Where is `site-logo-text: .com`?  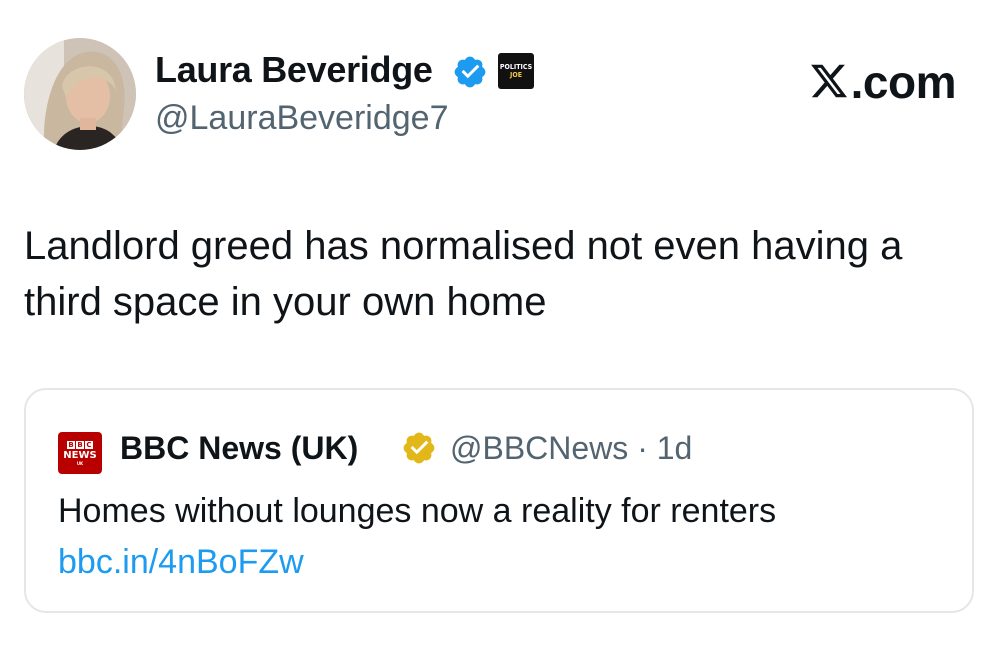
site-logo-text: .com is located at coordinates (903, 82).